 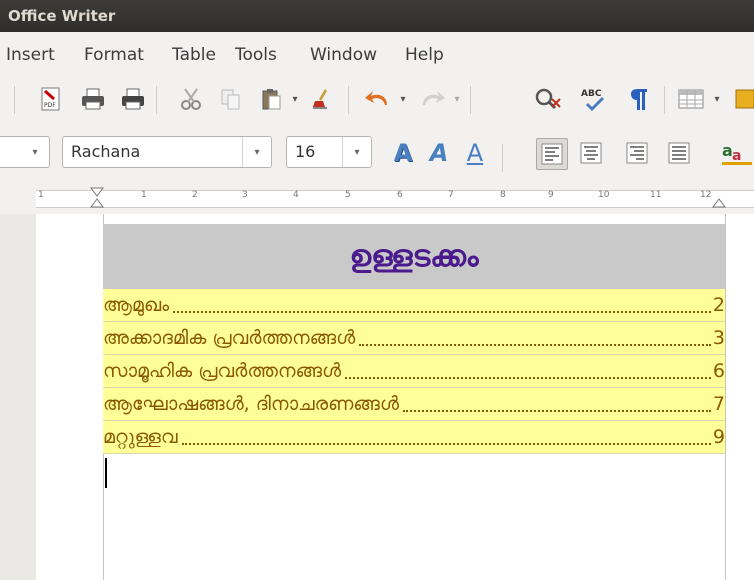 What do you see at coordinates (552, 154) in the screenshot?
I see `align-left-icon` at bounding box center [552, 154].